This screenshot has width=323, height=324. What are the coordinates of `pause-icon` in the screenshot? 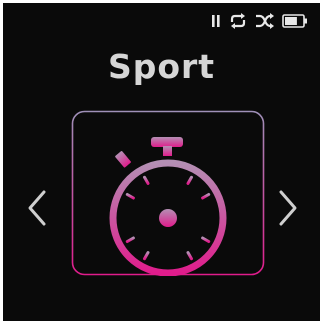 It's located at (216, 21).